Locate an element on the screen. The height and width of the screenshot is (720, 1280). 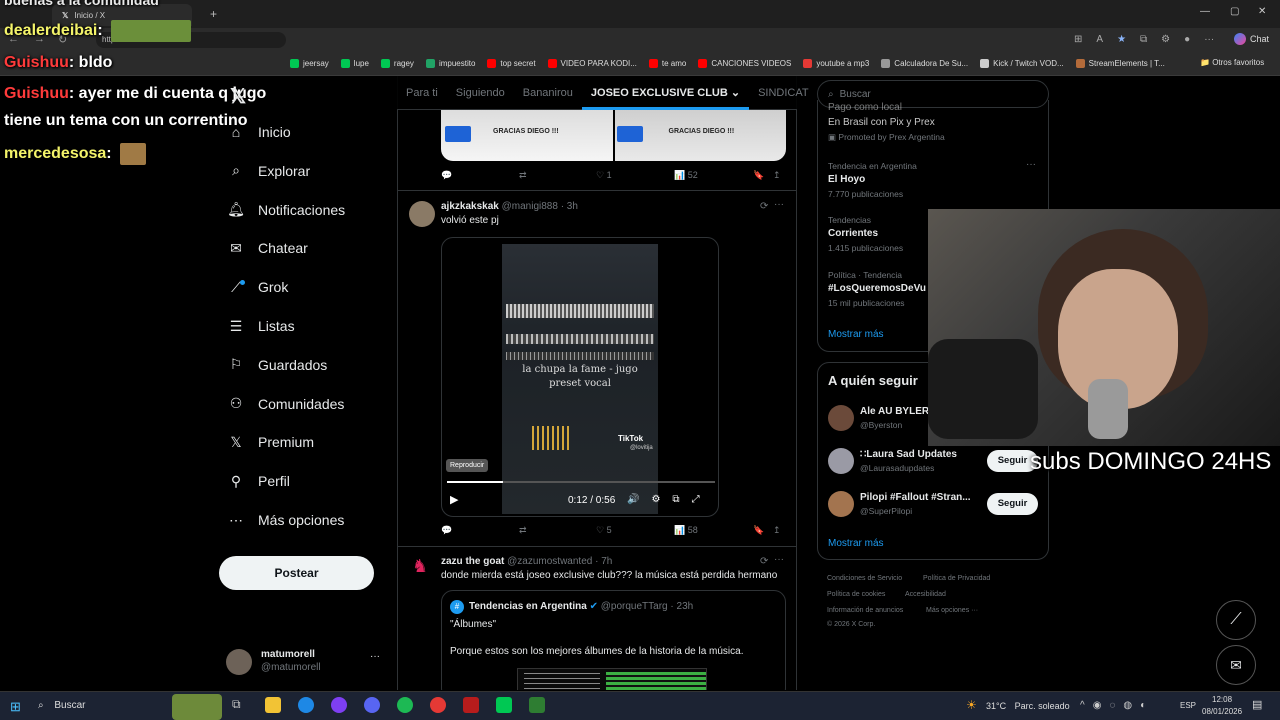
tray-icon: ◉ is located at coordinates (1097, 705).